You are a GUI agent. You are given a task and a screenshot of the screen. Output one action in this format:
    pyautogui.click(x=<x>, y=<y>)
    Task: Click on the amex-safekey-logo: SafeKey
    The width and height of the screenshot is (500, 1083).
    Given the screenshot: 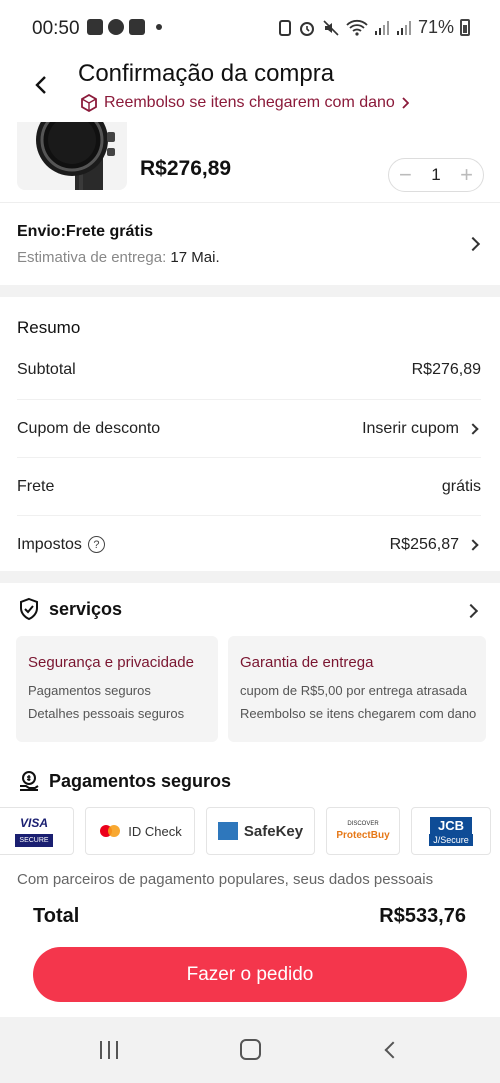 What is the action you would take?
    pyautogui.click(x=260, y=831)
    